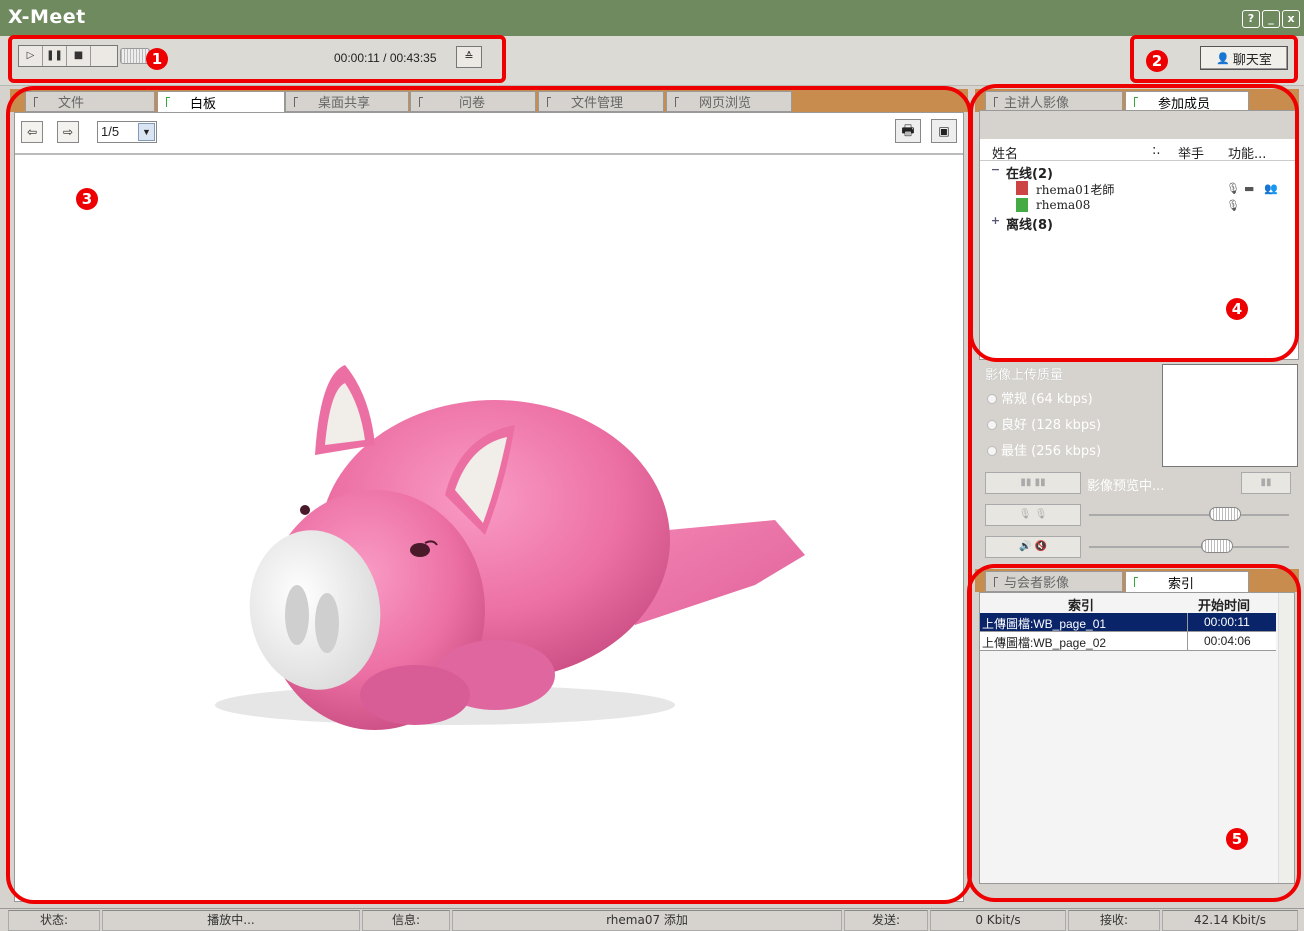 The height and width of the screenshot is (931, 1304). I want to click on tab-desktop-share: 桌面共享, so click(347, 101).